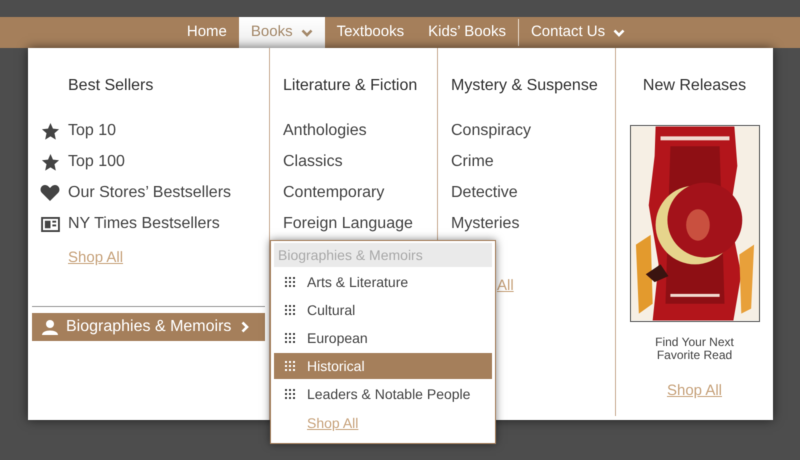 This screenshot has width=800, height=460. Describe the element at coordinates (525, 86) in the screenshot. I see `column-heading: Mystery & Suspense` at that location.